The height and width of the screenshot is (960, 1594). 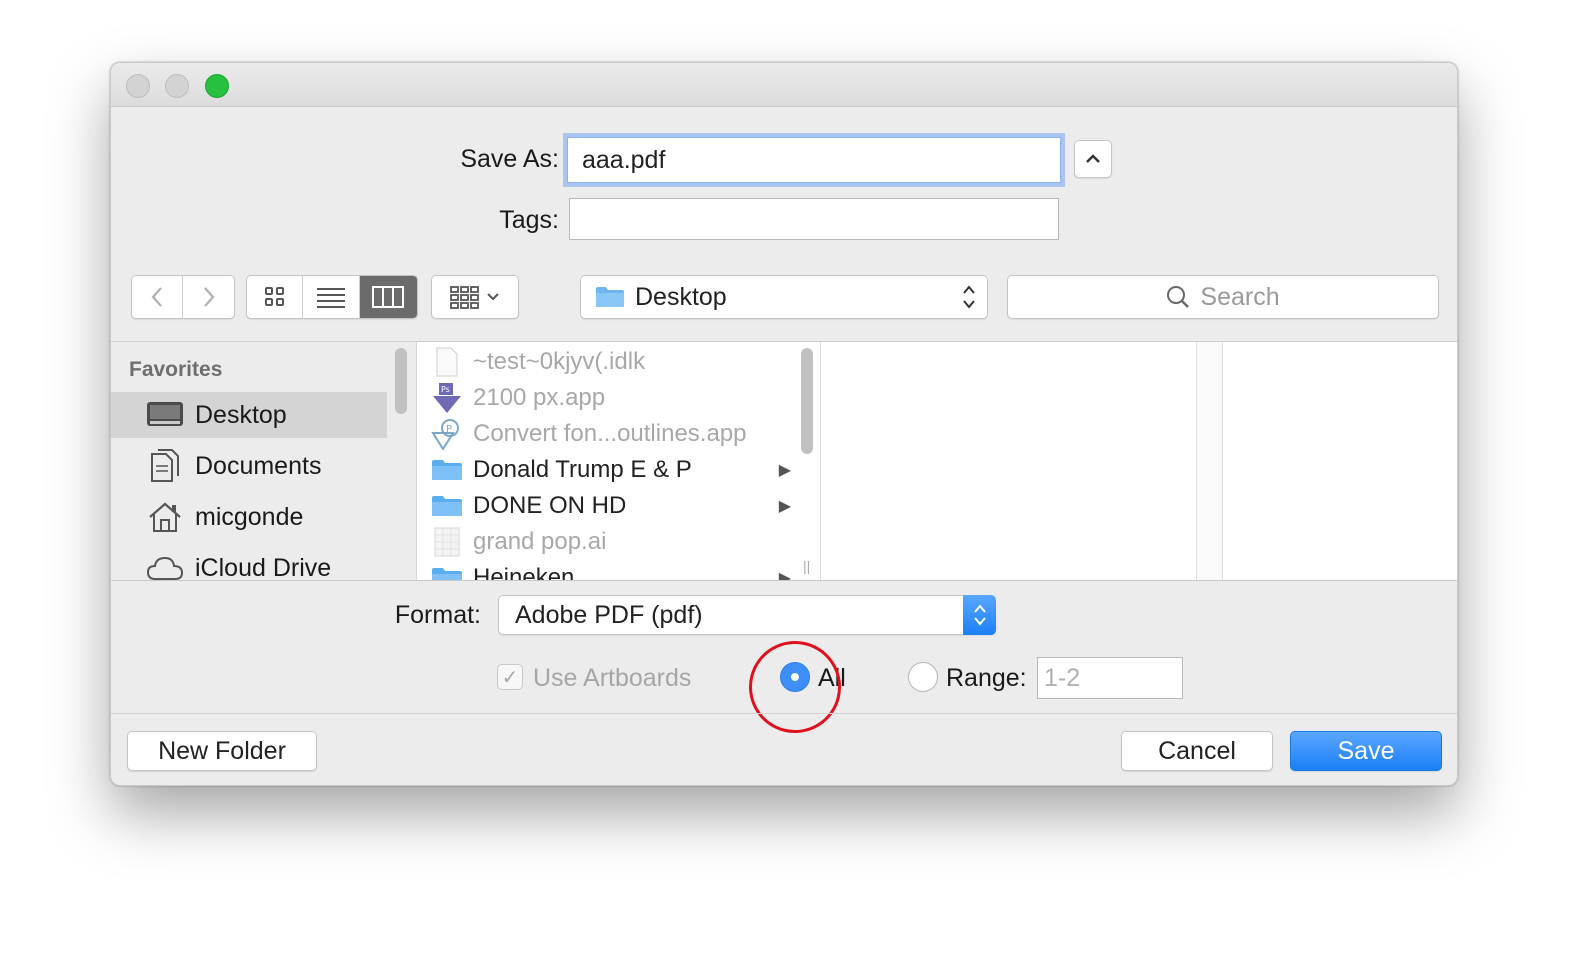 I want to click on column-view-button, so click(x=388, y=297).